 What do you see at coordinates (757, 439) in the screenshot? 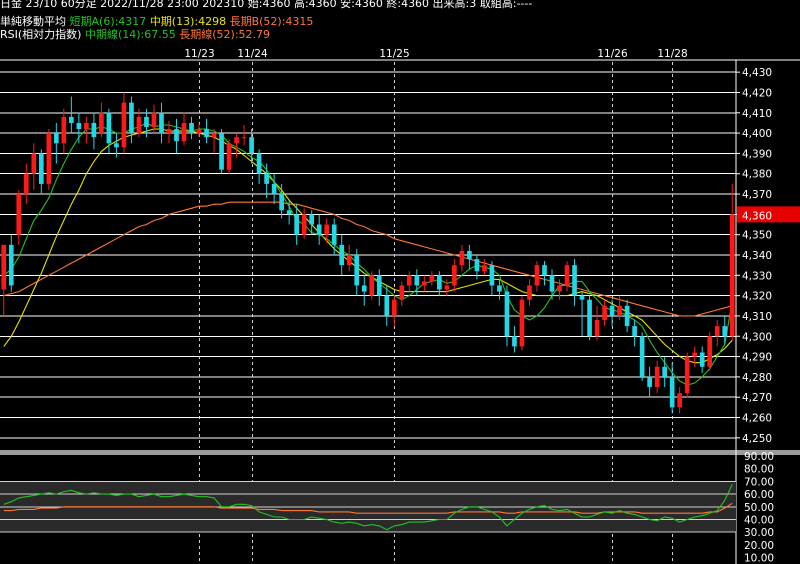
I see `price-tick-label: 4,250` at bounding box center [757, 439].